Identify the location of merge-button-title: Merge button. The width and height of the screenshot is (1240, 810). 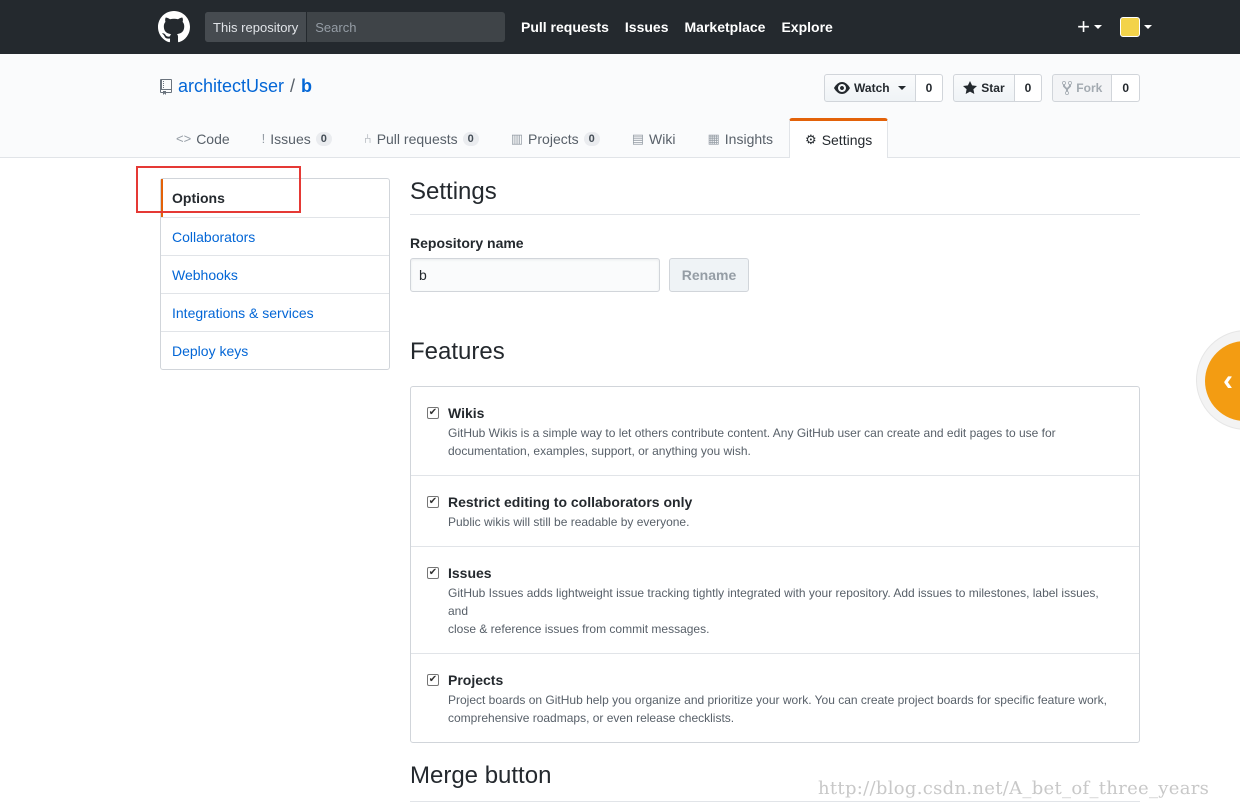
(481, 775).